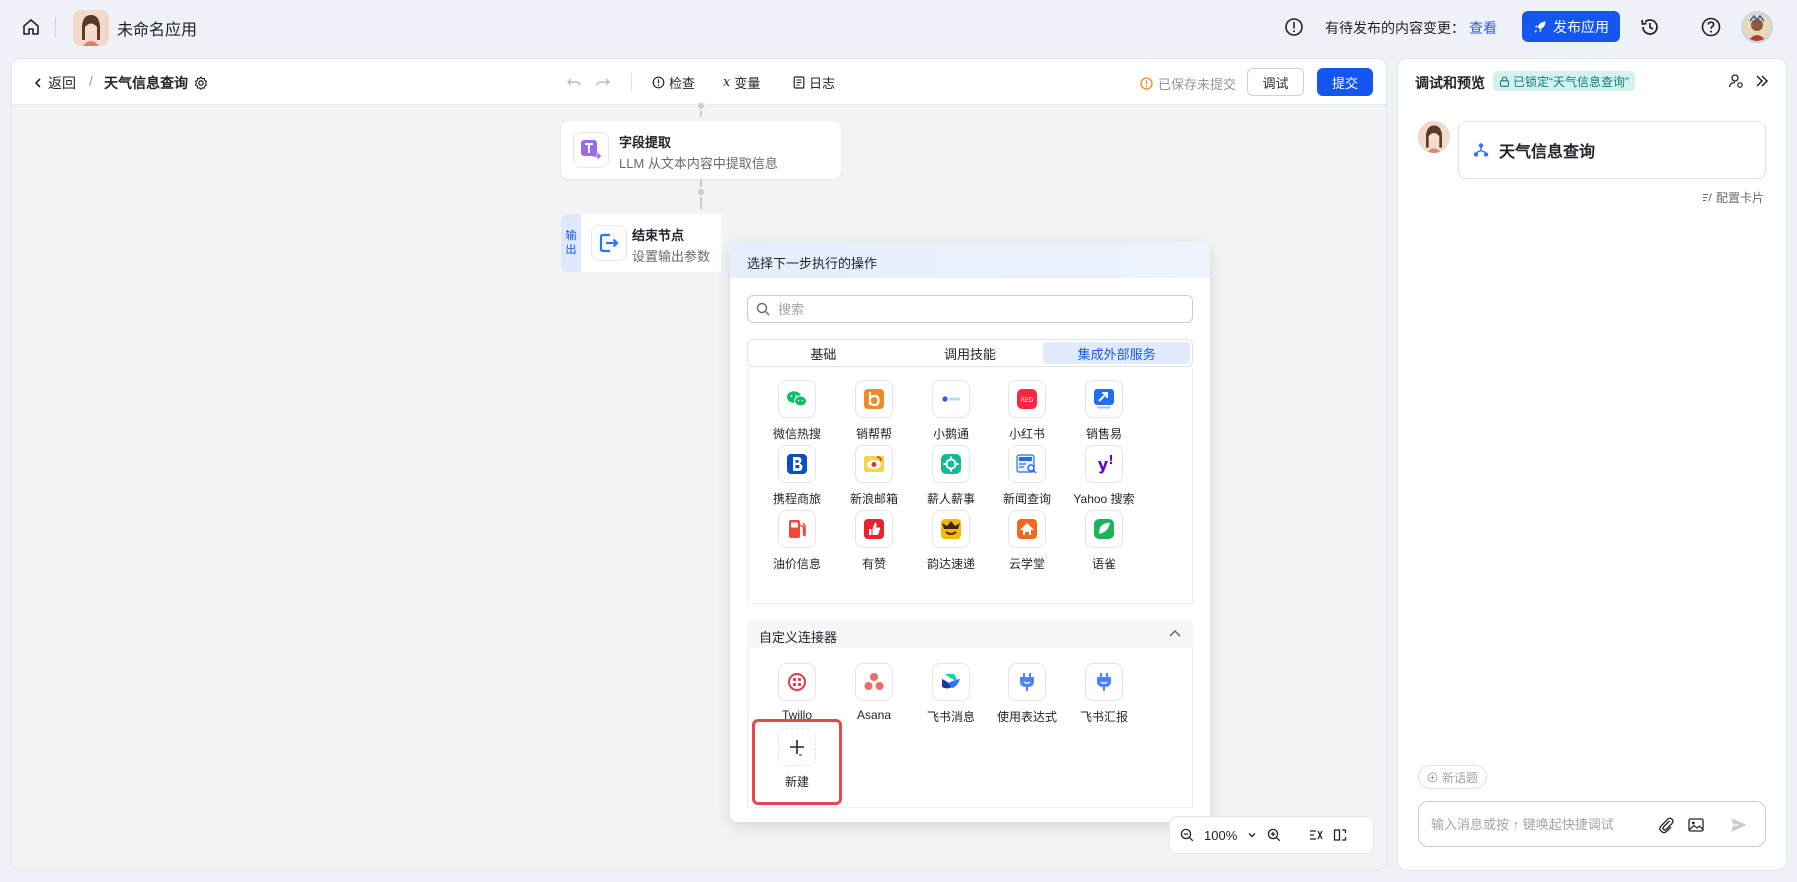 The image size is (1797, 882). I want to click on lock-badge: 已锁定“天气信息查询”, so click(1564, 81).